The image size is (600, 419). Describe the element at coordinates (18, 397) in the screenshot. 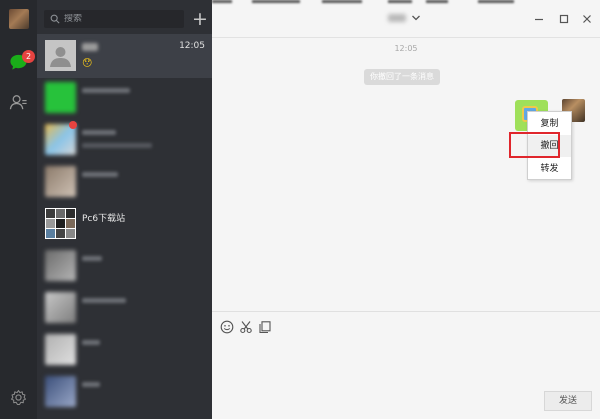

I see `settings-icon` at that location.